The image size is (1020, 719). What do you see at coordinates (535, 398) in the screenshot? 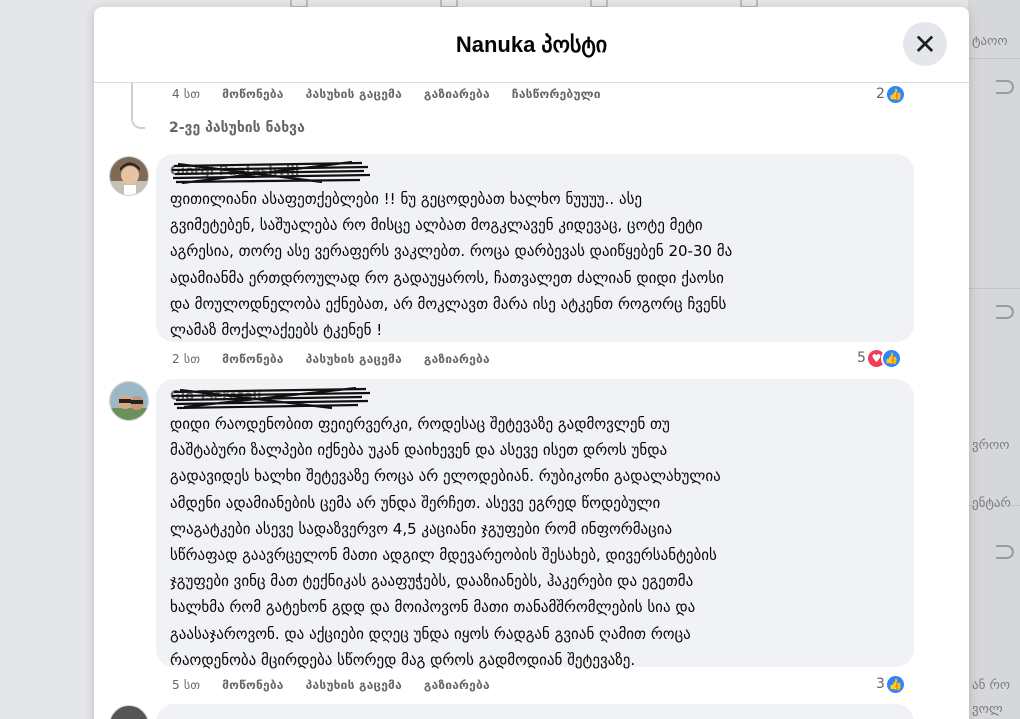
I see `comment-author: Gio Tsereteli` at bounding box center [535, 398].